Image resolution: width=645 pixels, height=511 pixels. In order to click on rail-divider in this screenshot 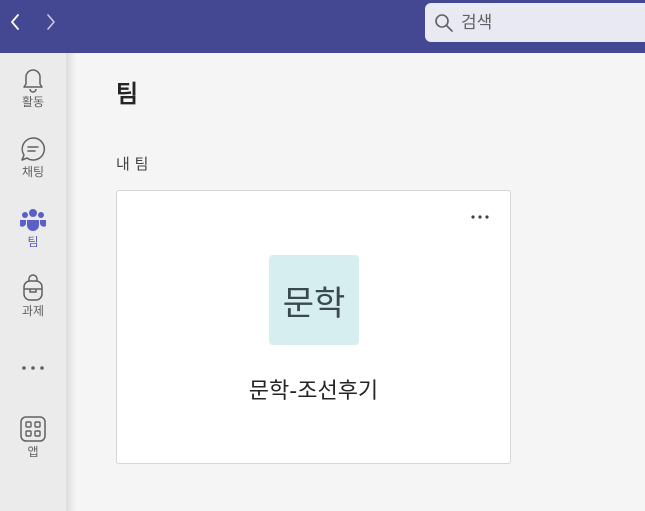, I will do `click(71, 282)`.